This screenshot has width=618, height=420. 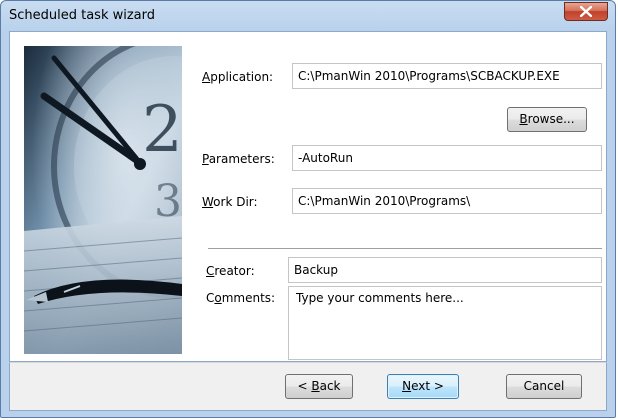 I want to click on creator-field: Backup, so click(x=445, y=270).